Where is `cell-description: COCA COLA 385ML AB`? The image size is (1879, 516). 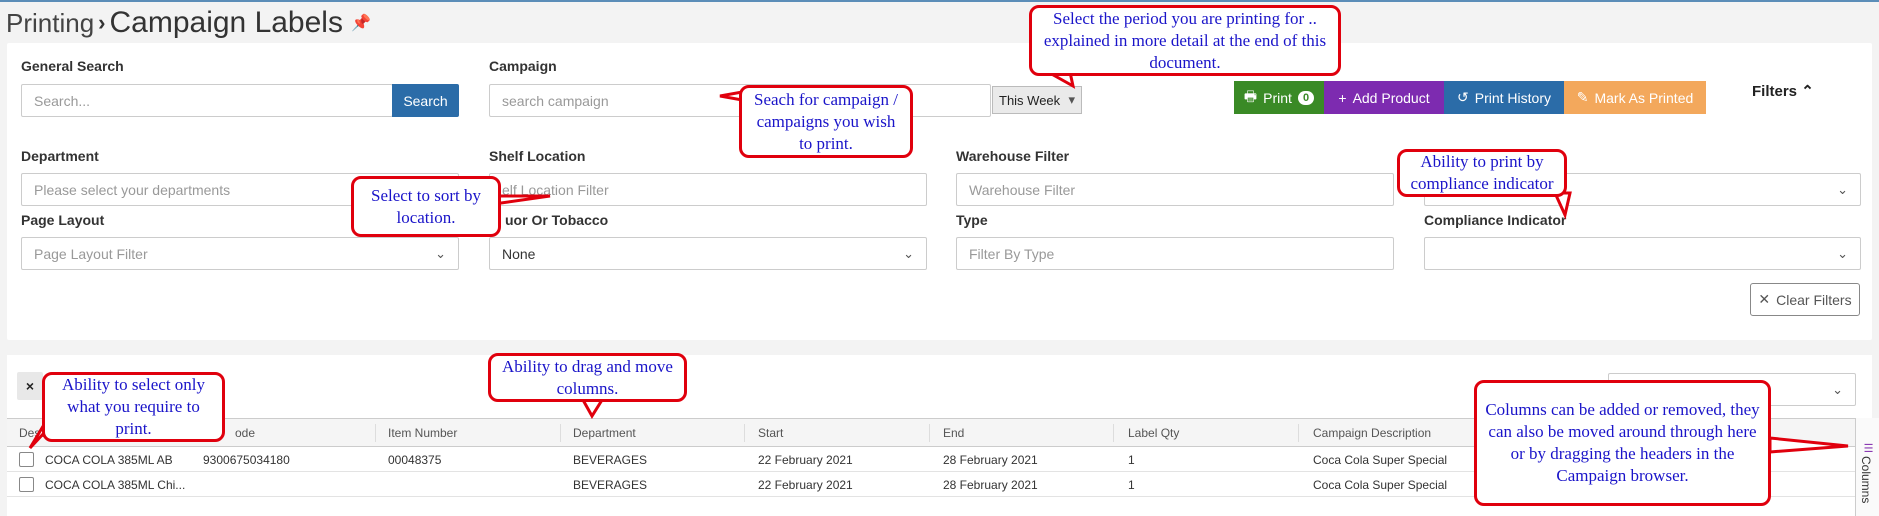 cell-description: COCA COLA 385ML AB is located at coordinates (109, 460).